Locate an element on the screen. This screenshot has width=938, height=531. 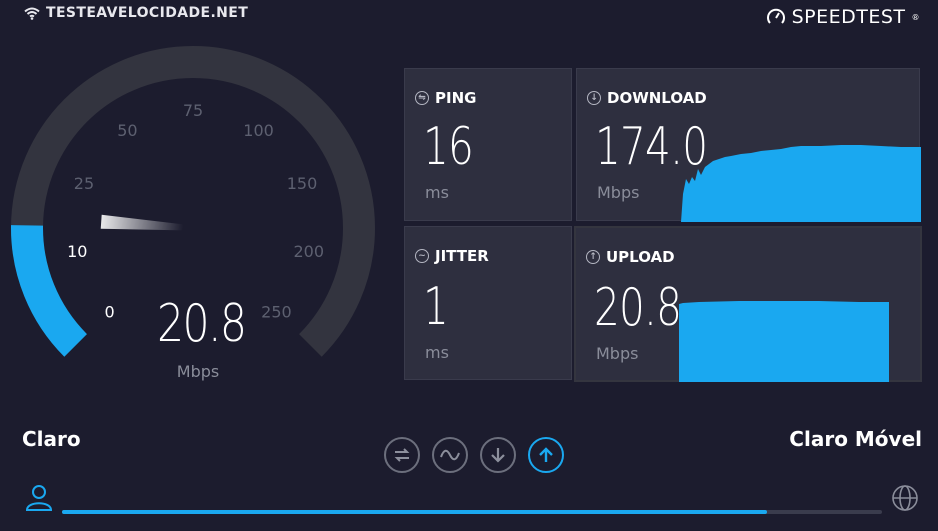
trademark-mark: ® is located at coordinates (915, 17).